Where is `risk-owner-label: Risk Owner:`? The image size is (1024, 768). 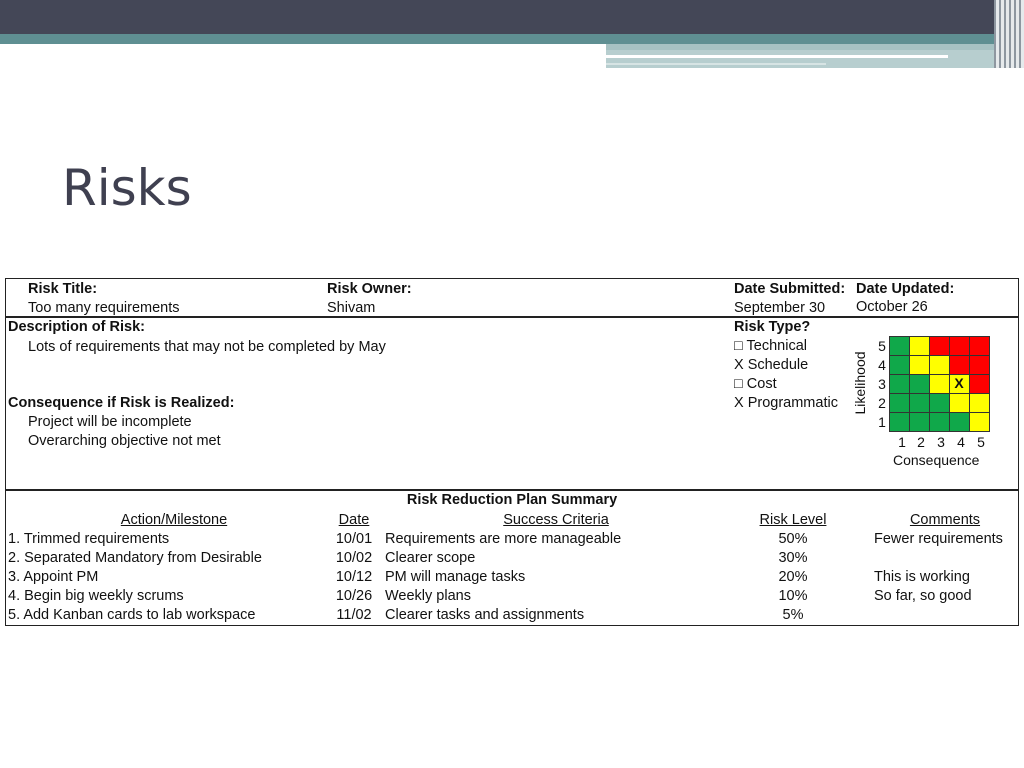 risk-owner-label: Risk Owner: is located at coordinates (369, 289).